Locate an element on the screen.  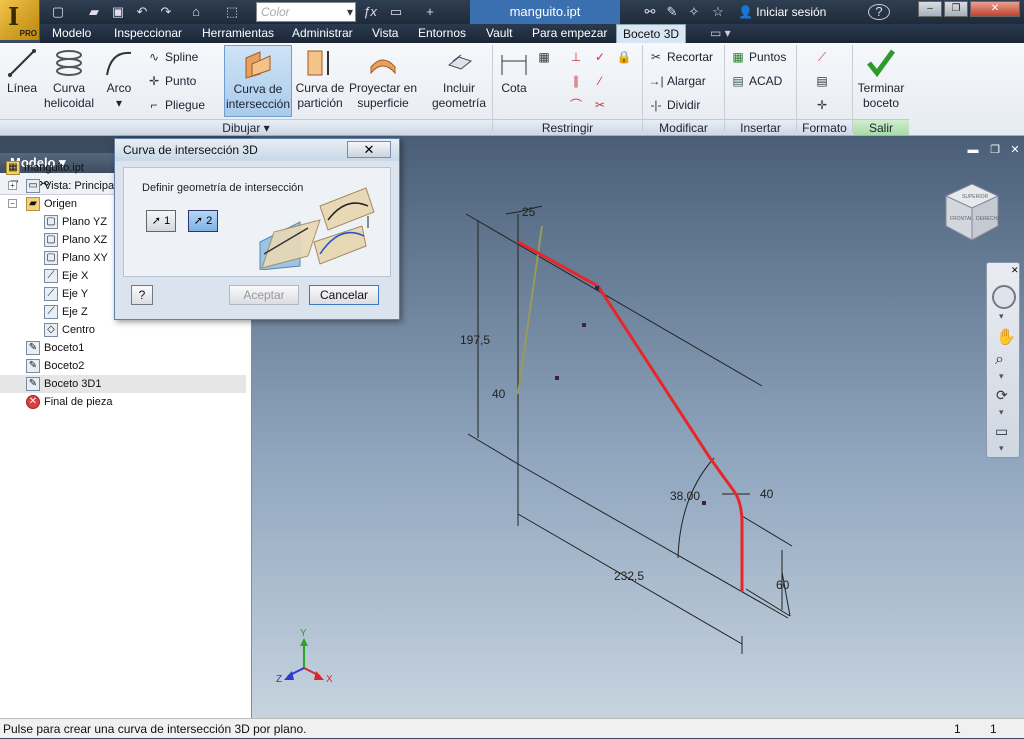
smooth-icon: ✂ is located at coordinates (600, 105).